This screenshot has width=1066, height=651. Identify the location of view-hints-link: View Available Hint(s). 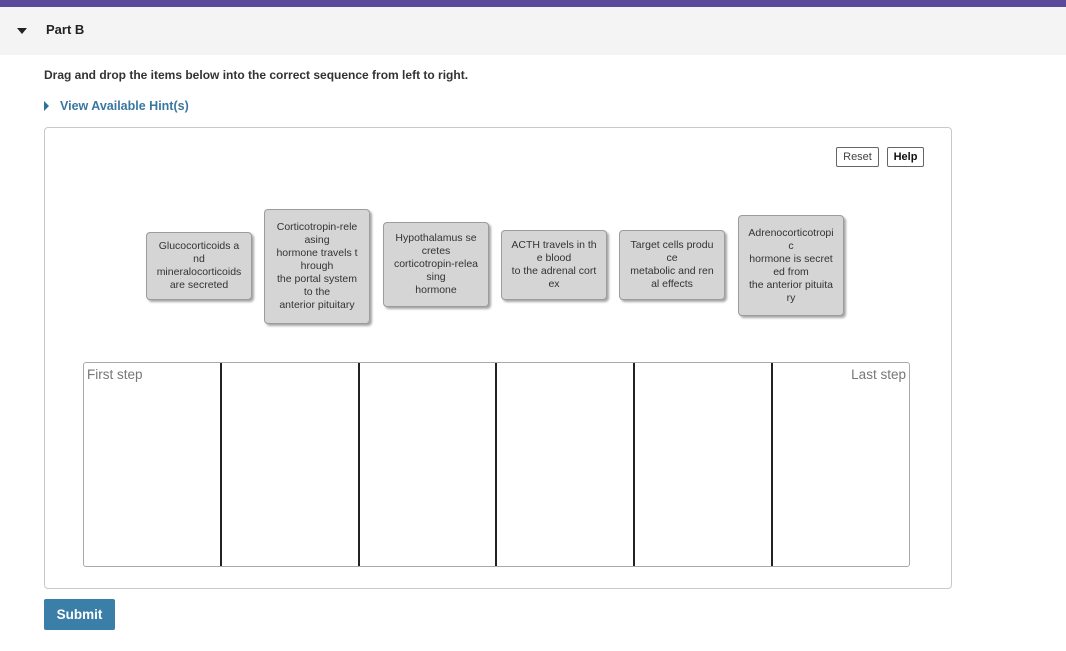
(124, 106).